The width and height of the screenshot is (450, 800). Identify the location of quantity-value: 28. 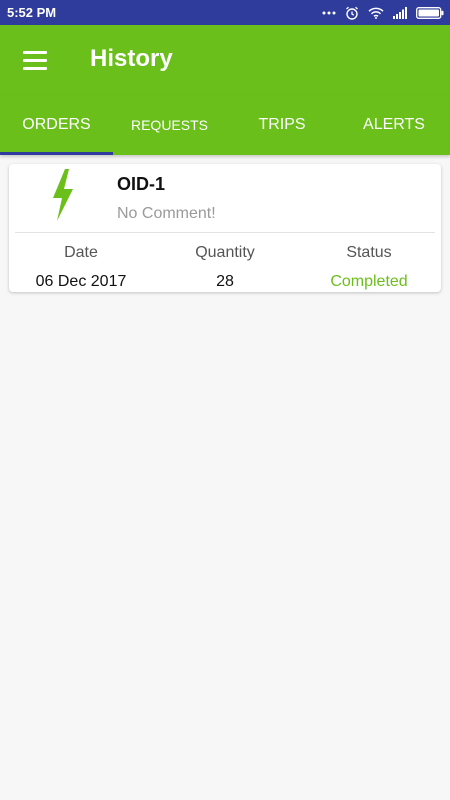
(225, 281).